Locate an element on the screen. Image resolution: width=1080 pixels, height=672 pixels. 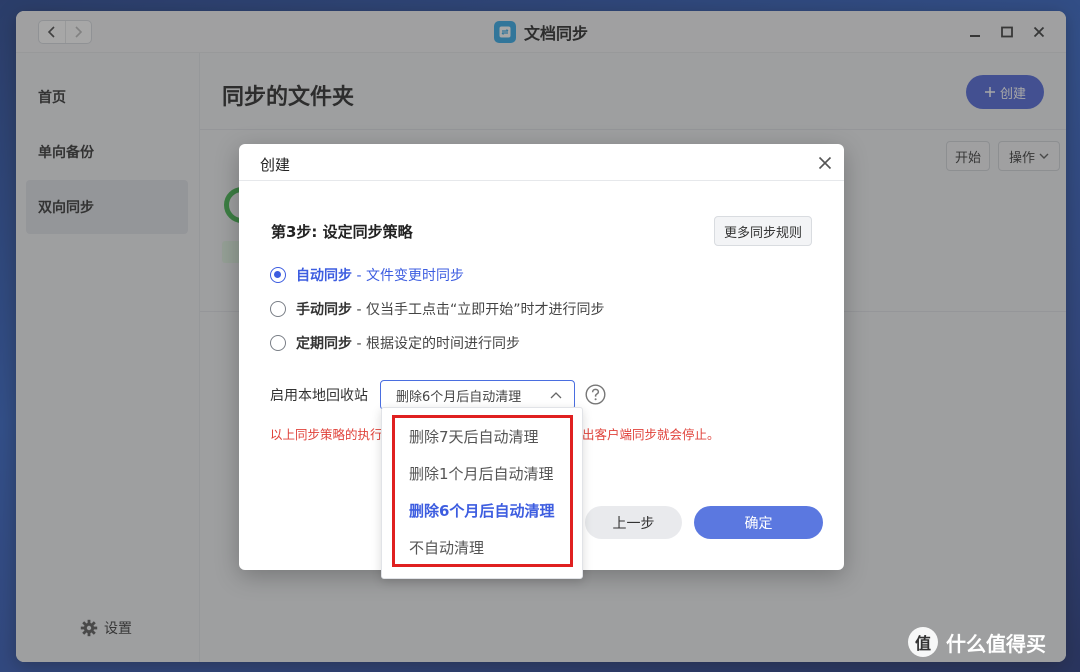
option-name: 手动同步 is located at coordinates (324, 310).